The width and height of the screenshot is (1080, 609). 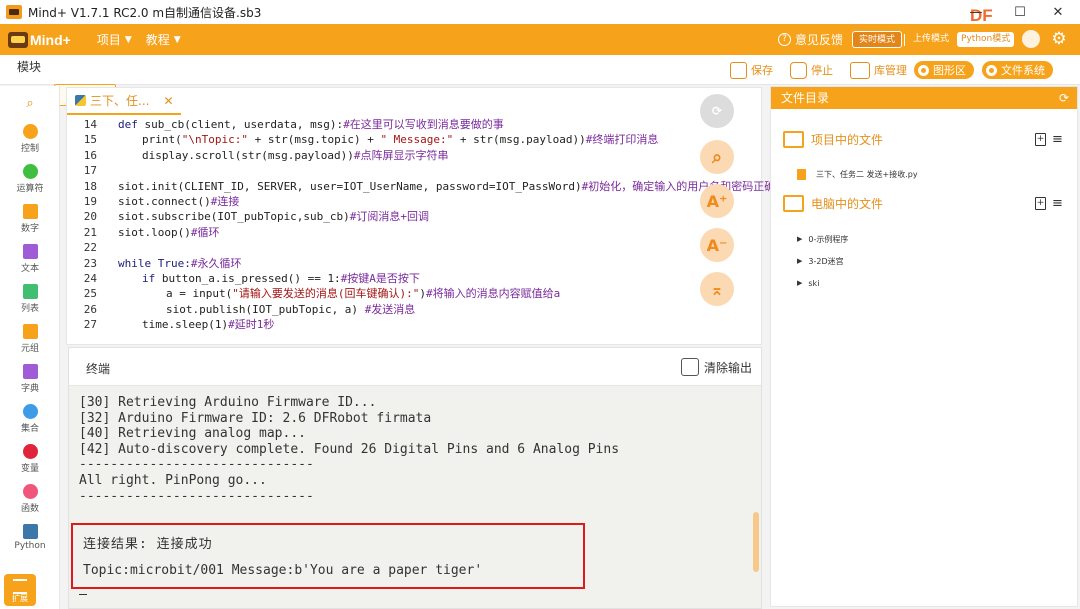 What do you see at coordinates (819, 40) in the screenshot?
I see `feedback-label: 意见反馈` at bounding box center [819, 40].